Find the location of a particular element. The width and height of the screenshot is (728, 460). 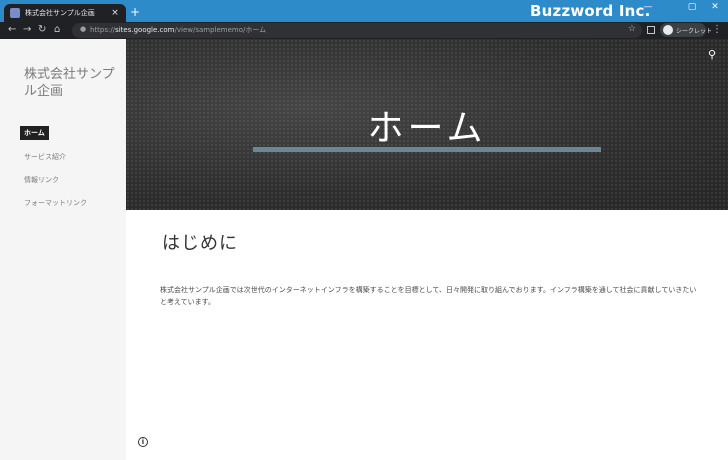

side-panel-icon is located at coordinates (651, 30).